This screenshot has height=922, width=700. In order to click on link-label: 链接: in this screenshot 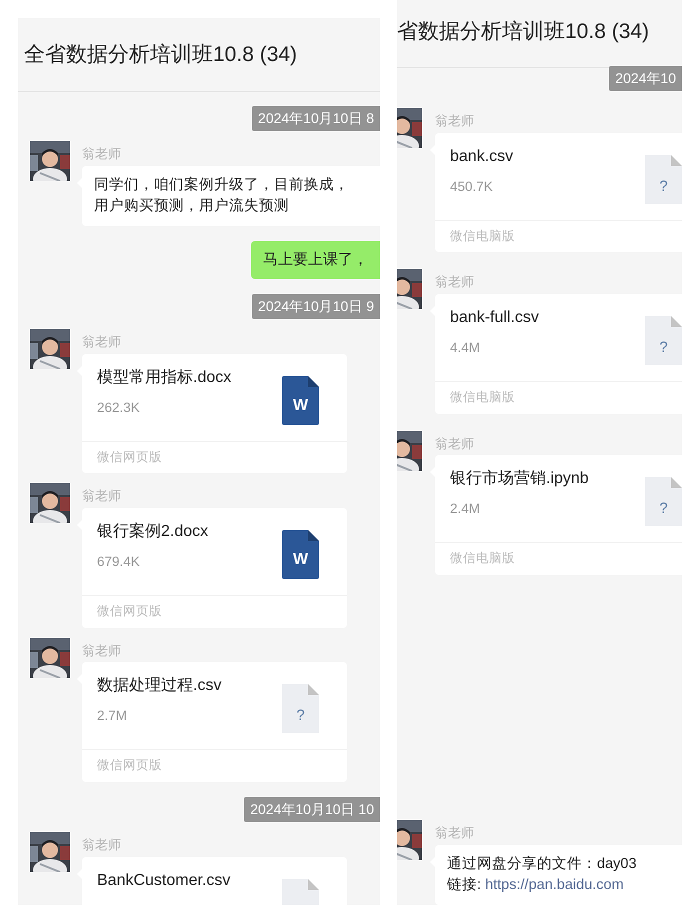, I will do `click(464, 884)`.